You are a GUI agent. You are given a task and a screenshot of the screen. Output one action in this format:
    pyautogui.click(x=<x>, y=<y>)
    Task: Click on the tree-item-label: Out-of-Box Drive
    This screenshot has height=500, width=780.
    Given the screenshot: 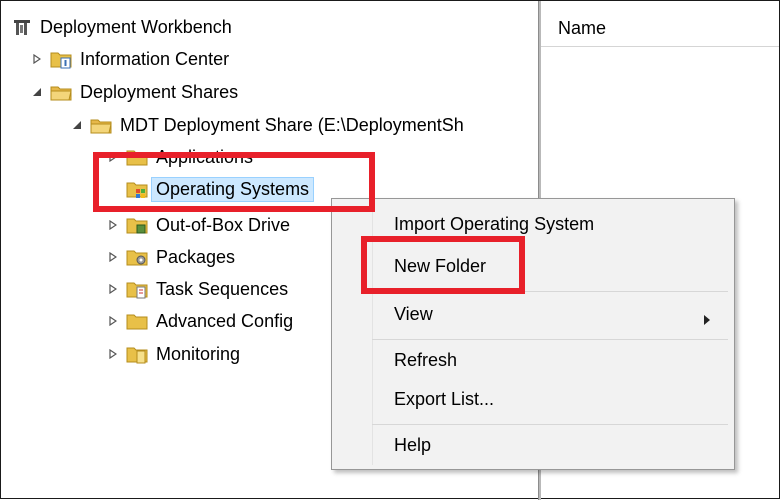 What is the action you would take?
    pyautogui.click(x=223, y=224)
    